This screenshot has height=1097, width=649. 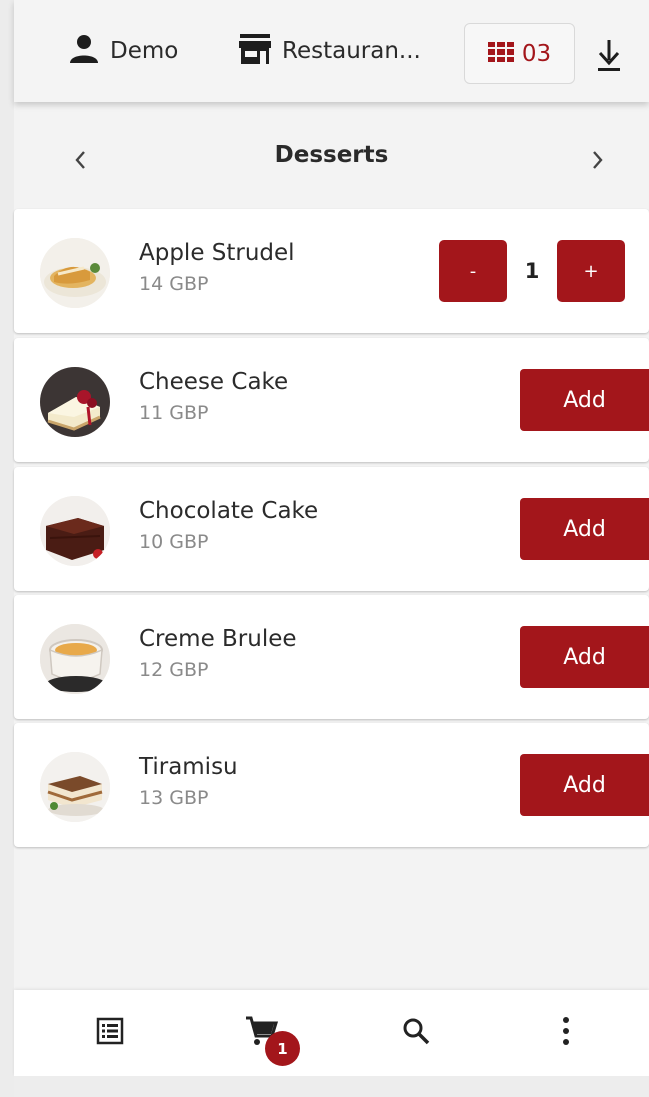 I want to click on item-name: Chocolate Cake, so click(x=229, y=511).